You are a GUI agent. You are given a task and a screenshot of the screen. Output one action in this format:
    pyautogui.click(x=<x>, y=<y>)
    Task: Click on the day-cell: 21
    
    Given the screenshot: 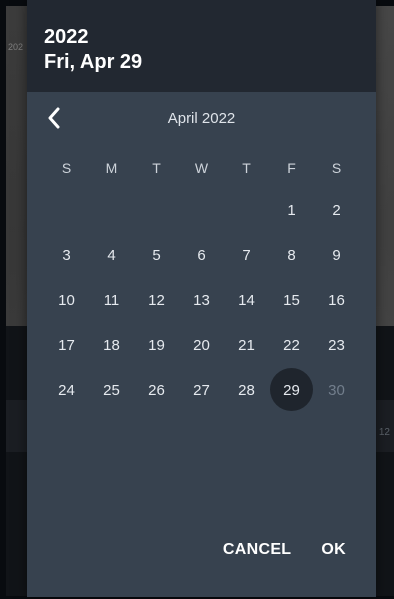 What is the action you would take?
    pyautogui.click(x=246, y=345)
    